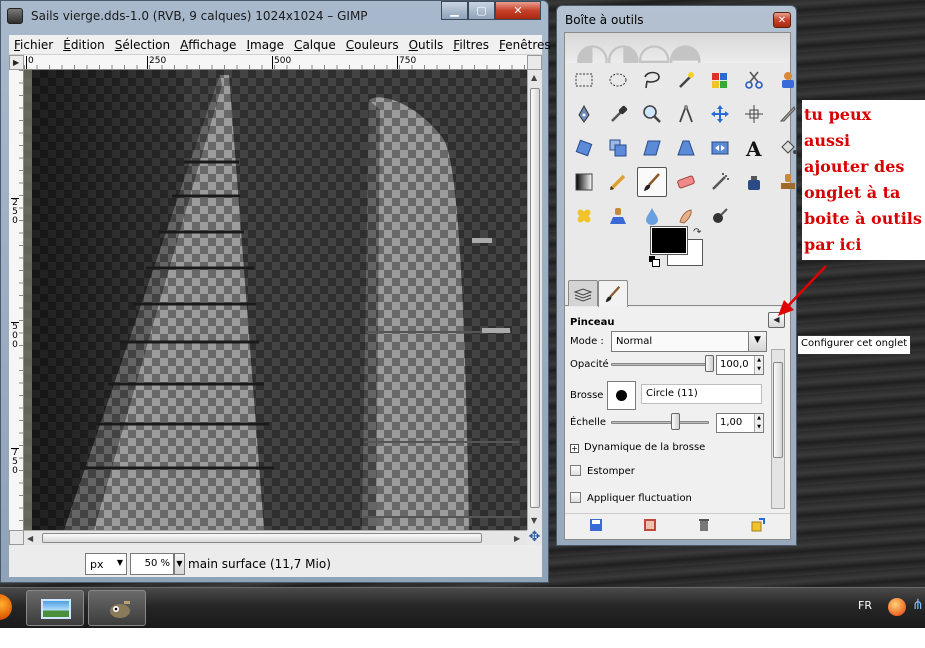 This screenshot has width=925, height=648. Describe the element at coordinates (16, 537) in the screenshot. I see `quick-mask-toggle` at that location.